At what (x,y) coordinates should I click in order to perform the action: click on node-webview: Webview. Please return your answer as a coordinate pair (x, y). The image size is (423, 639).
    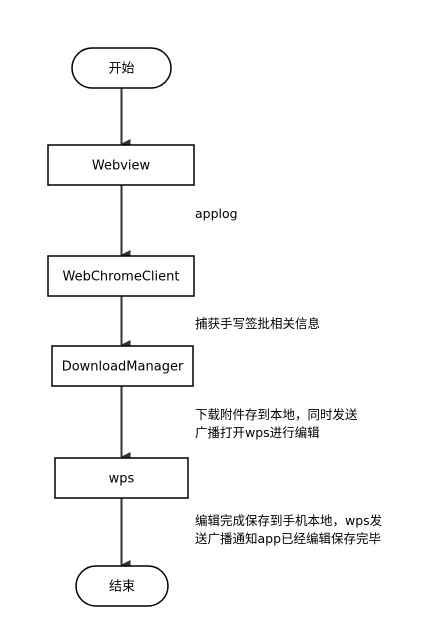
    Looking at the image, I should click on (121, 165).